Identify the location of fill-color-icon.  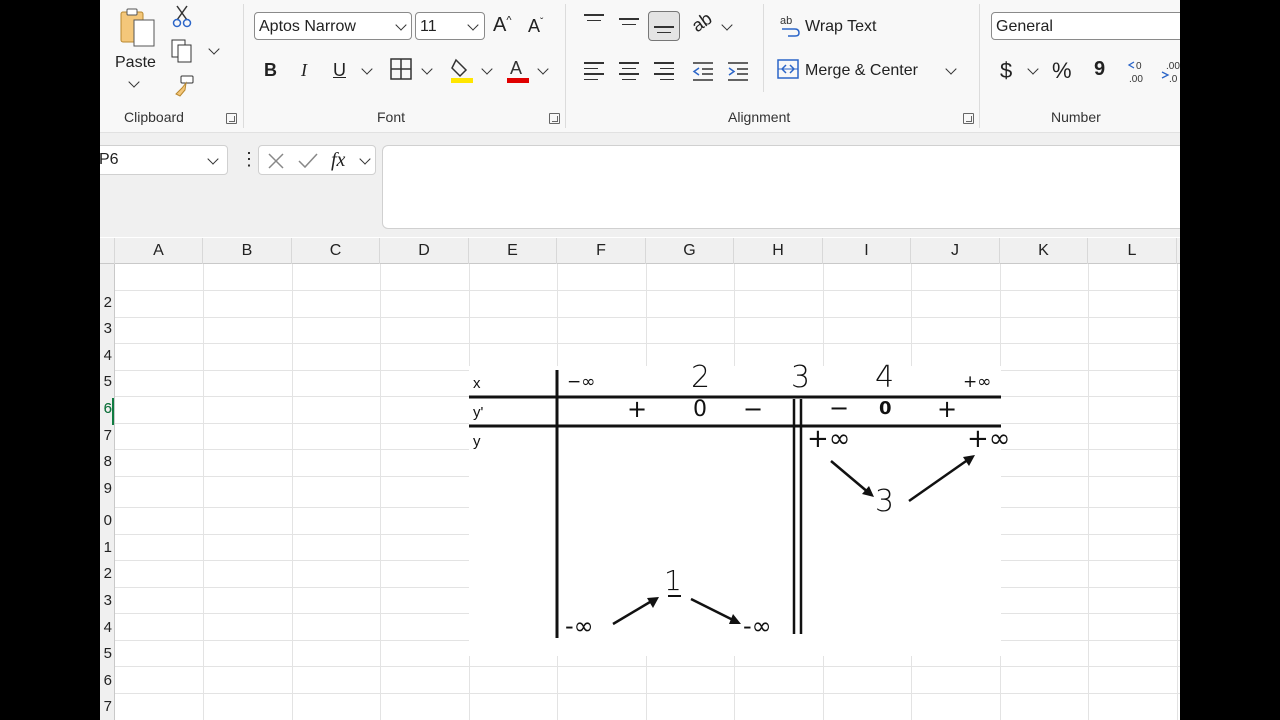
(462, 70).